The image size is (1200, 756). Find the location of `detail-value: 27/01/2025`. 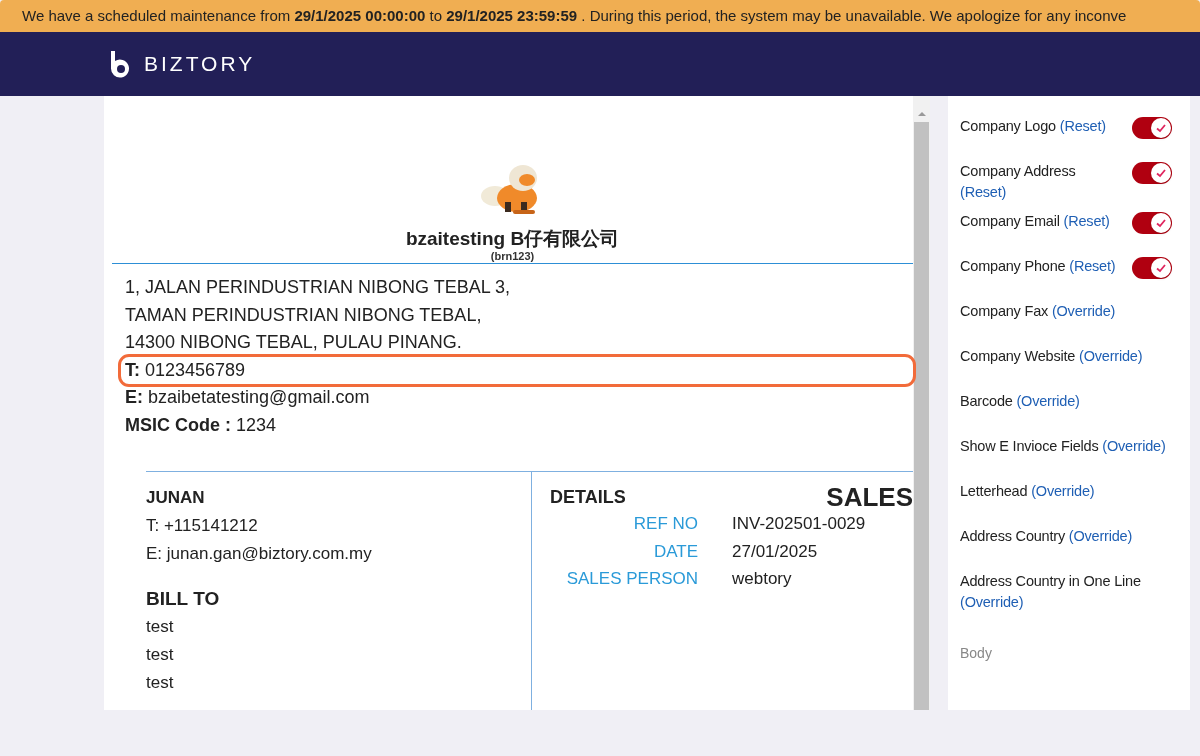

detail-value: 27/01/2025 is located at coordinates (775, 551).